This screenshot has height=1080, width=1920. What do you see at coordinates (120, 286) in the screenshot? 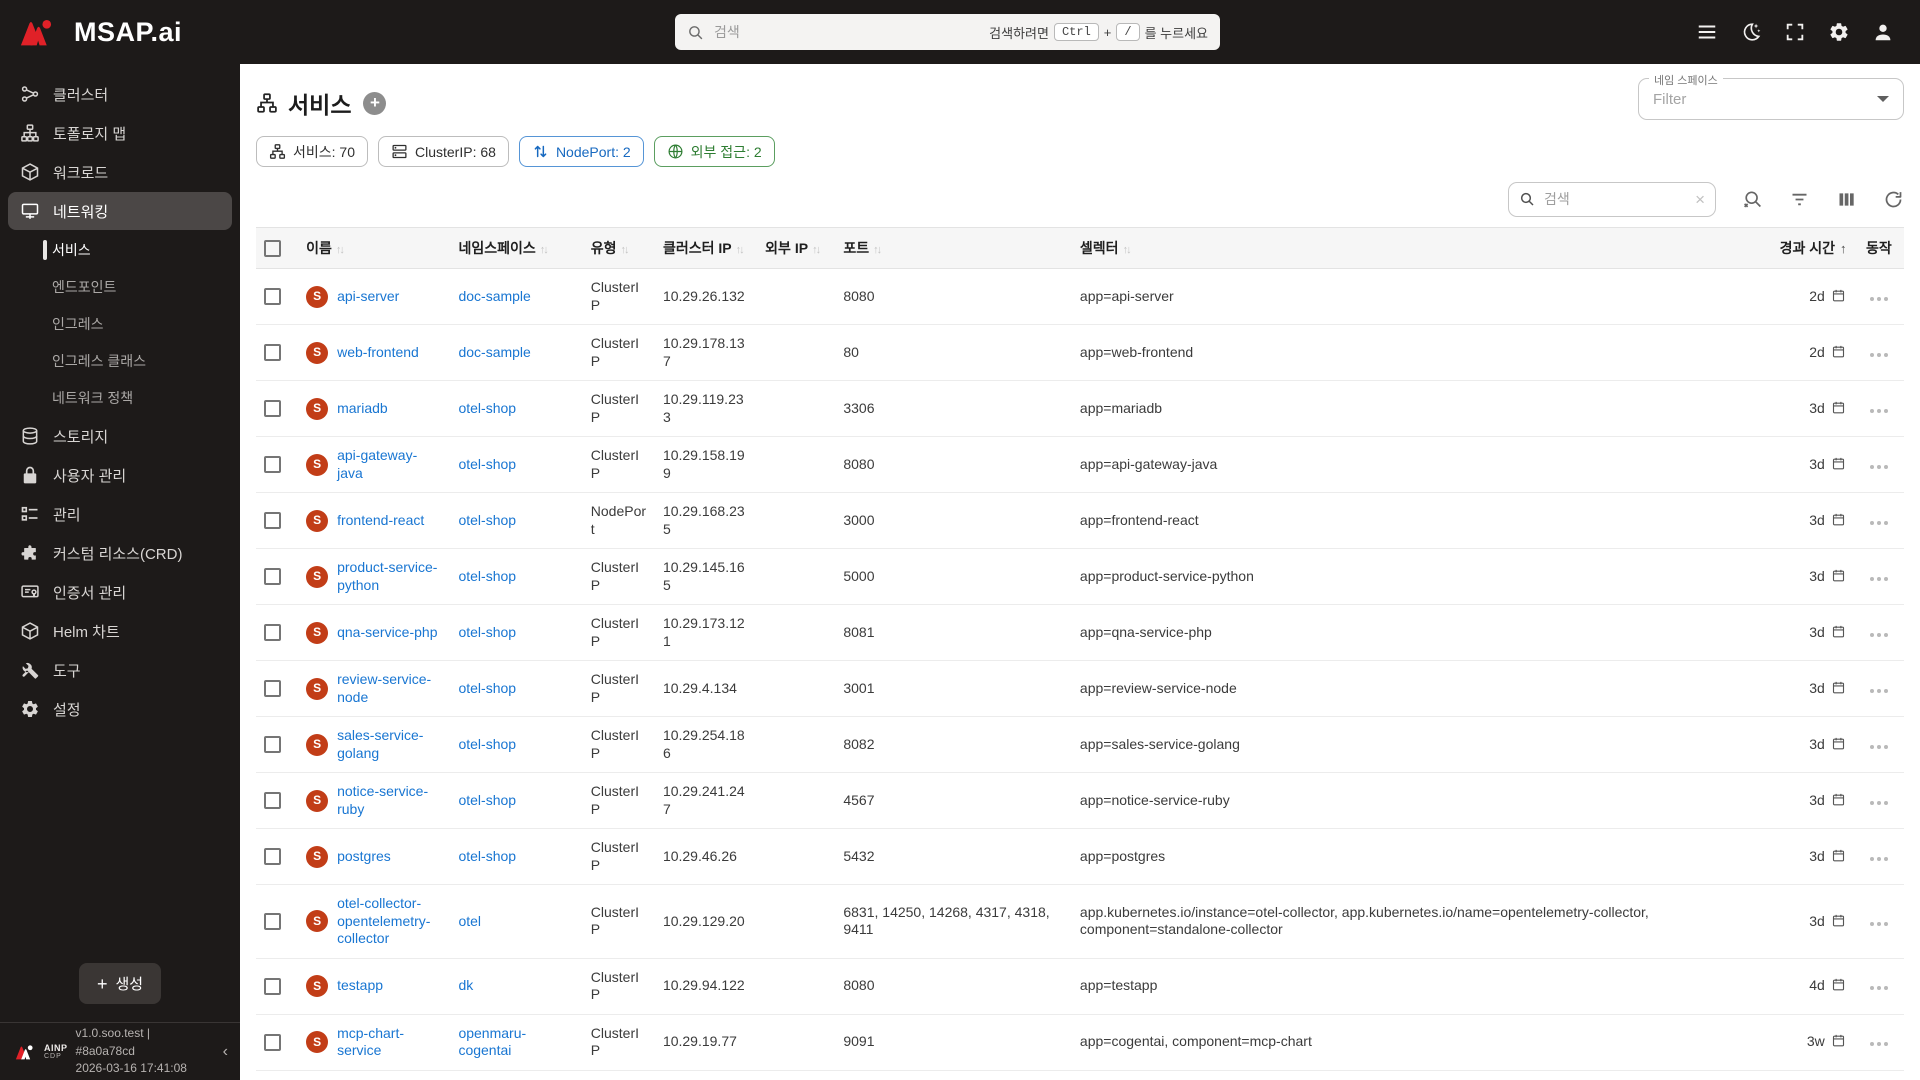
I see `sidebar-subitem-endpoints: 엔드포인트` at bounding box center [120, 286].